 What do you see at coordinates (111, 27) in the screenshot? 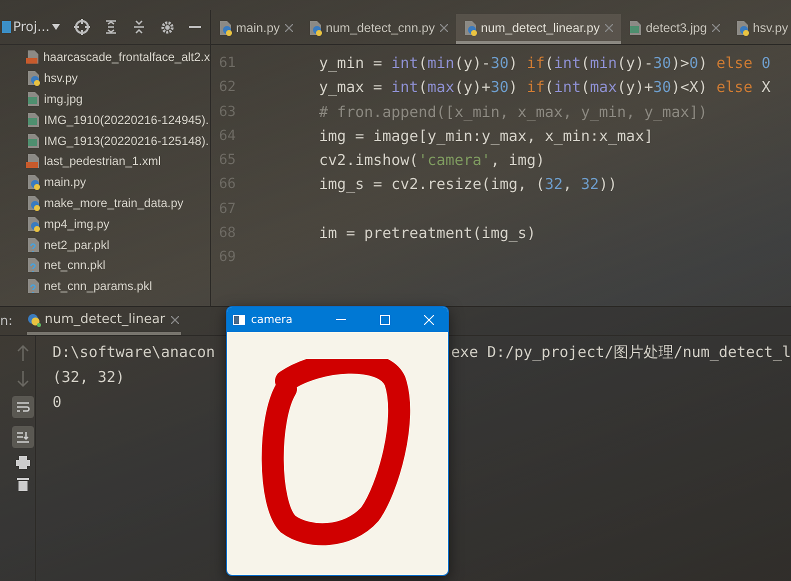
I see `expand-all-icon` at bounding box center [111, 27].